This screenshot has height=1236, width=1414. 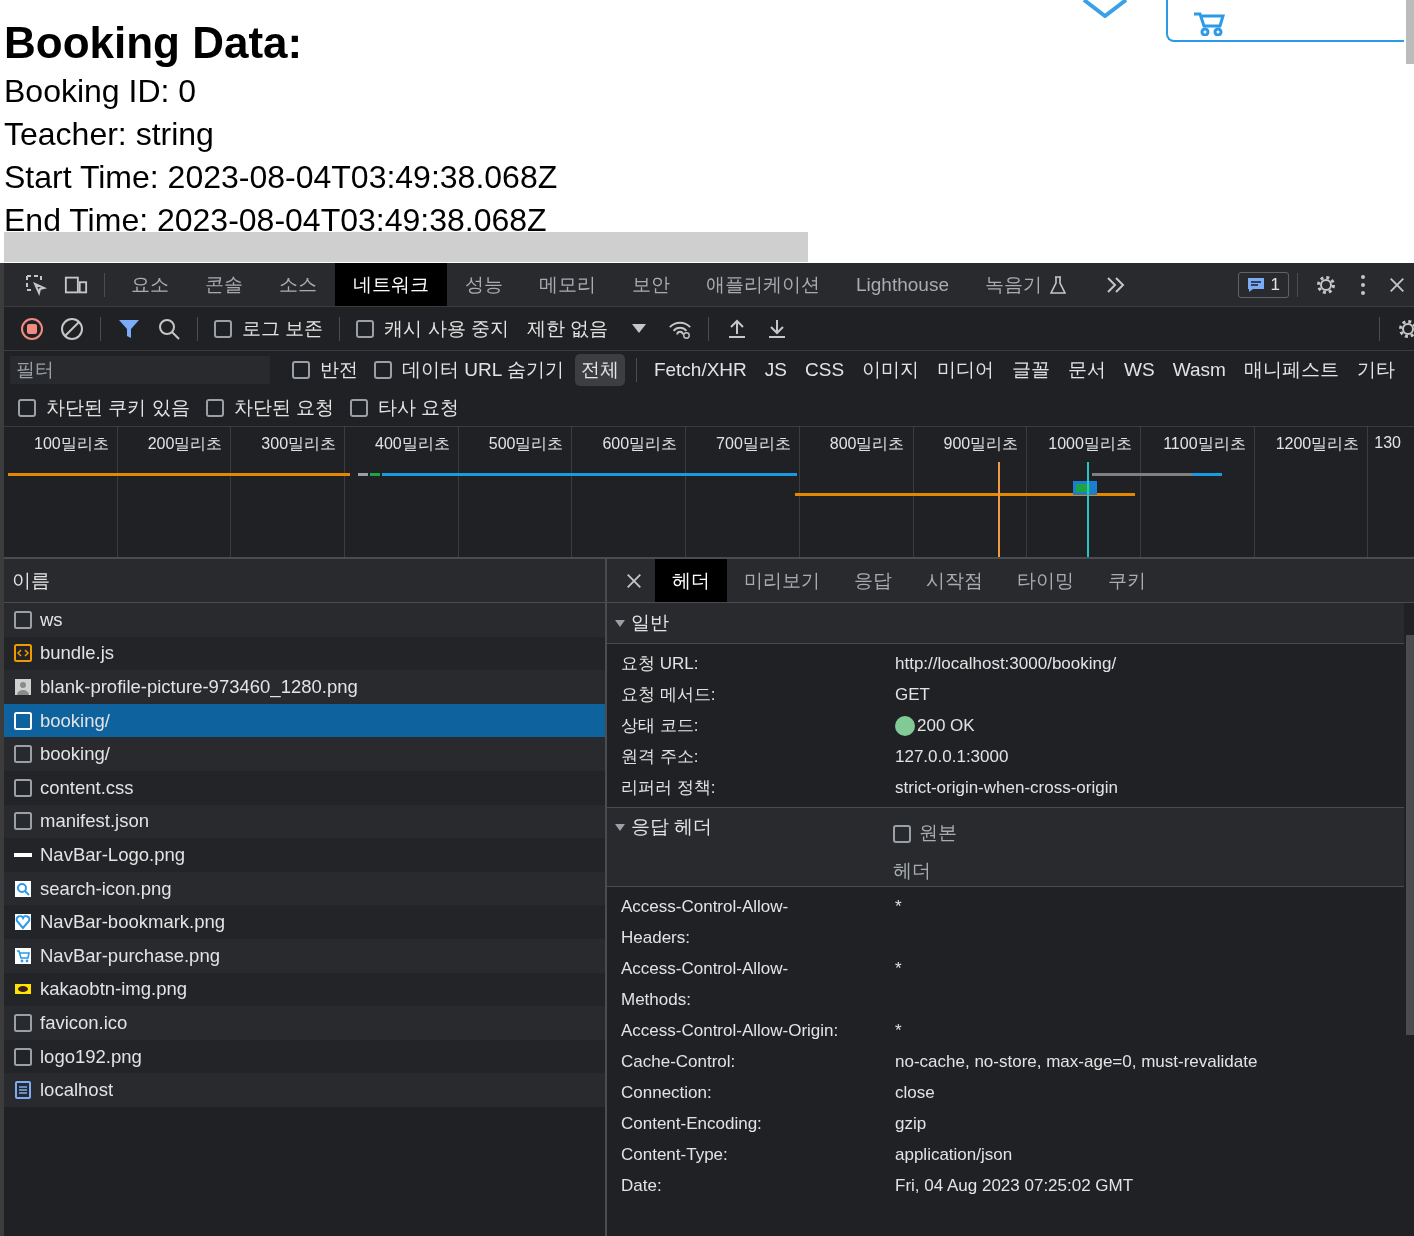 What do you see at coordinates (966, 370) in the screenshot?
I see `type-filter: 미디어` at bounding box center [966, 370].